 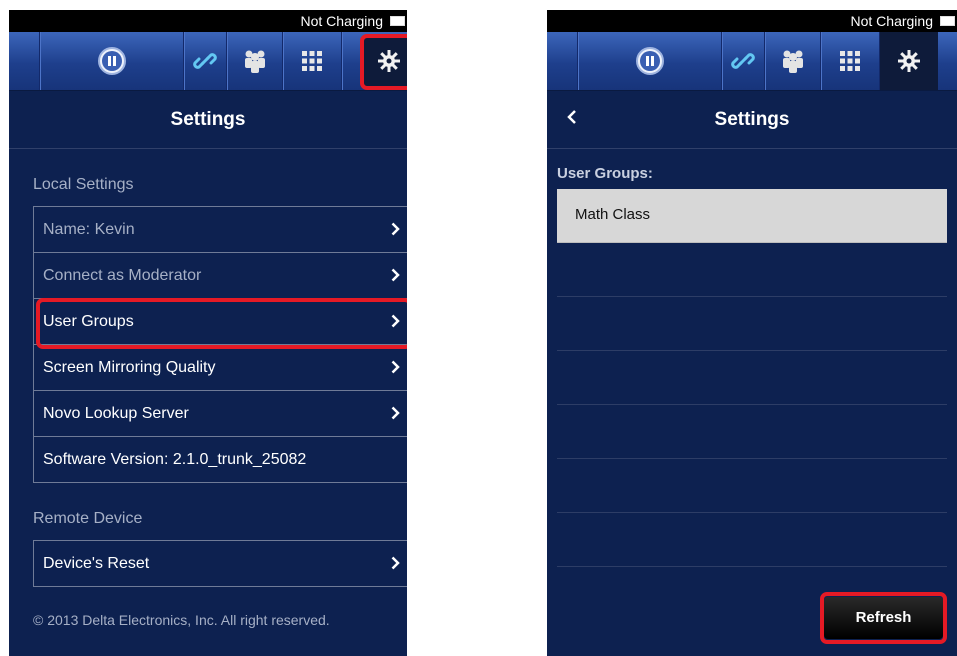 What do you see at coordinates (883, 618) in the screenshot?
I see `refresh-button-highlight` at bounding box center [883, 618].